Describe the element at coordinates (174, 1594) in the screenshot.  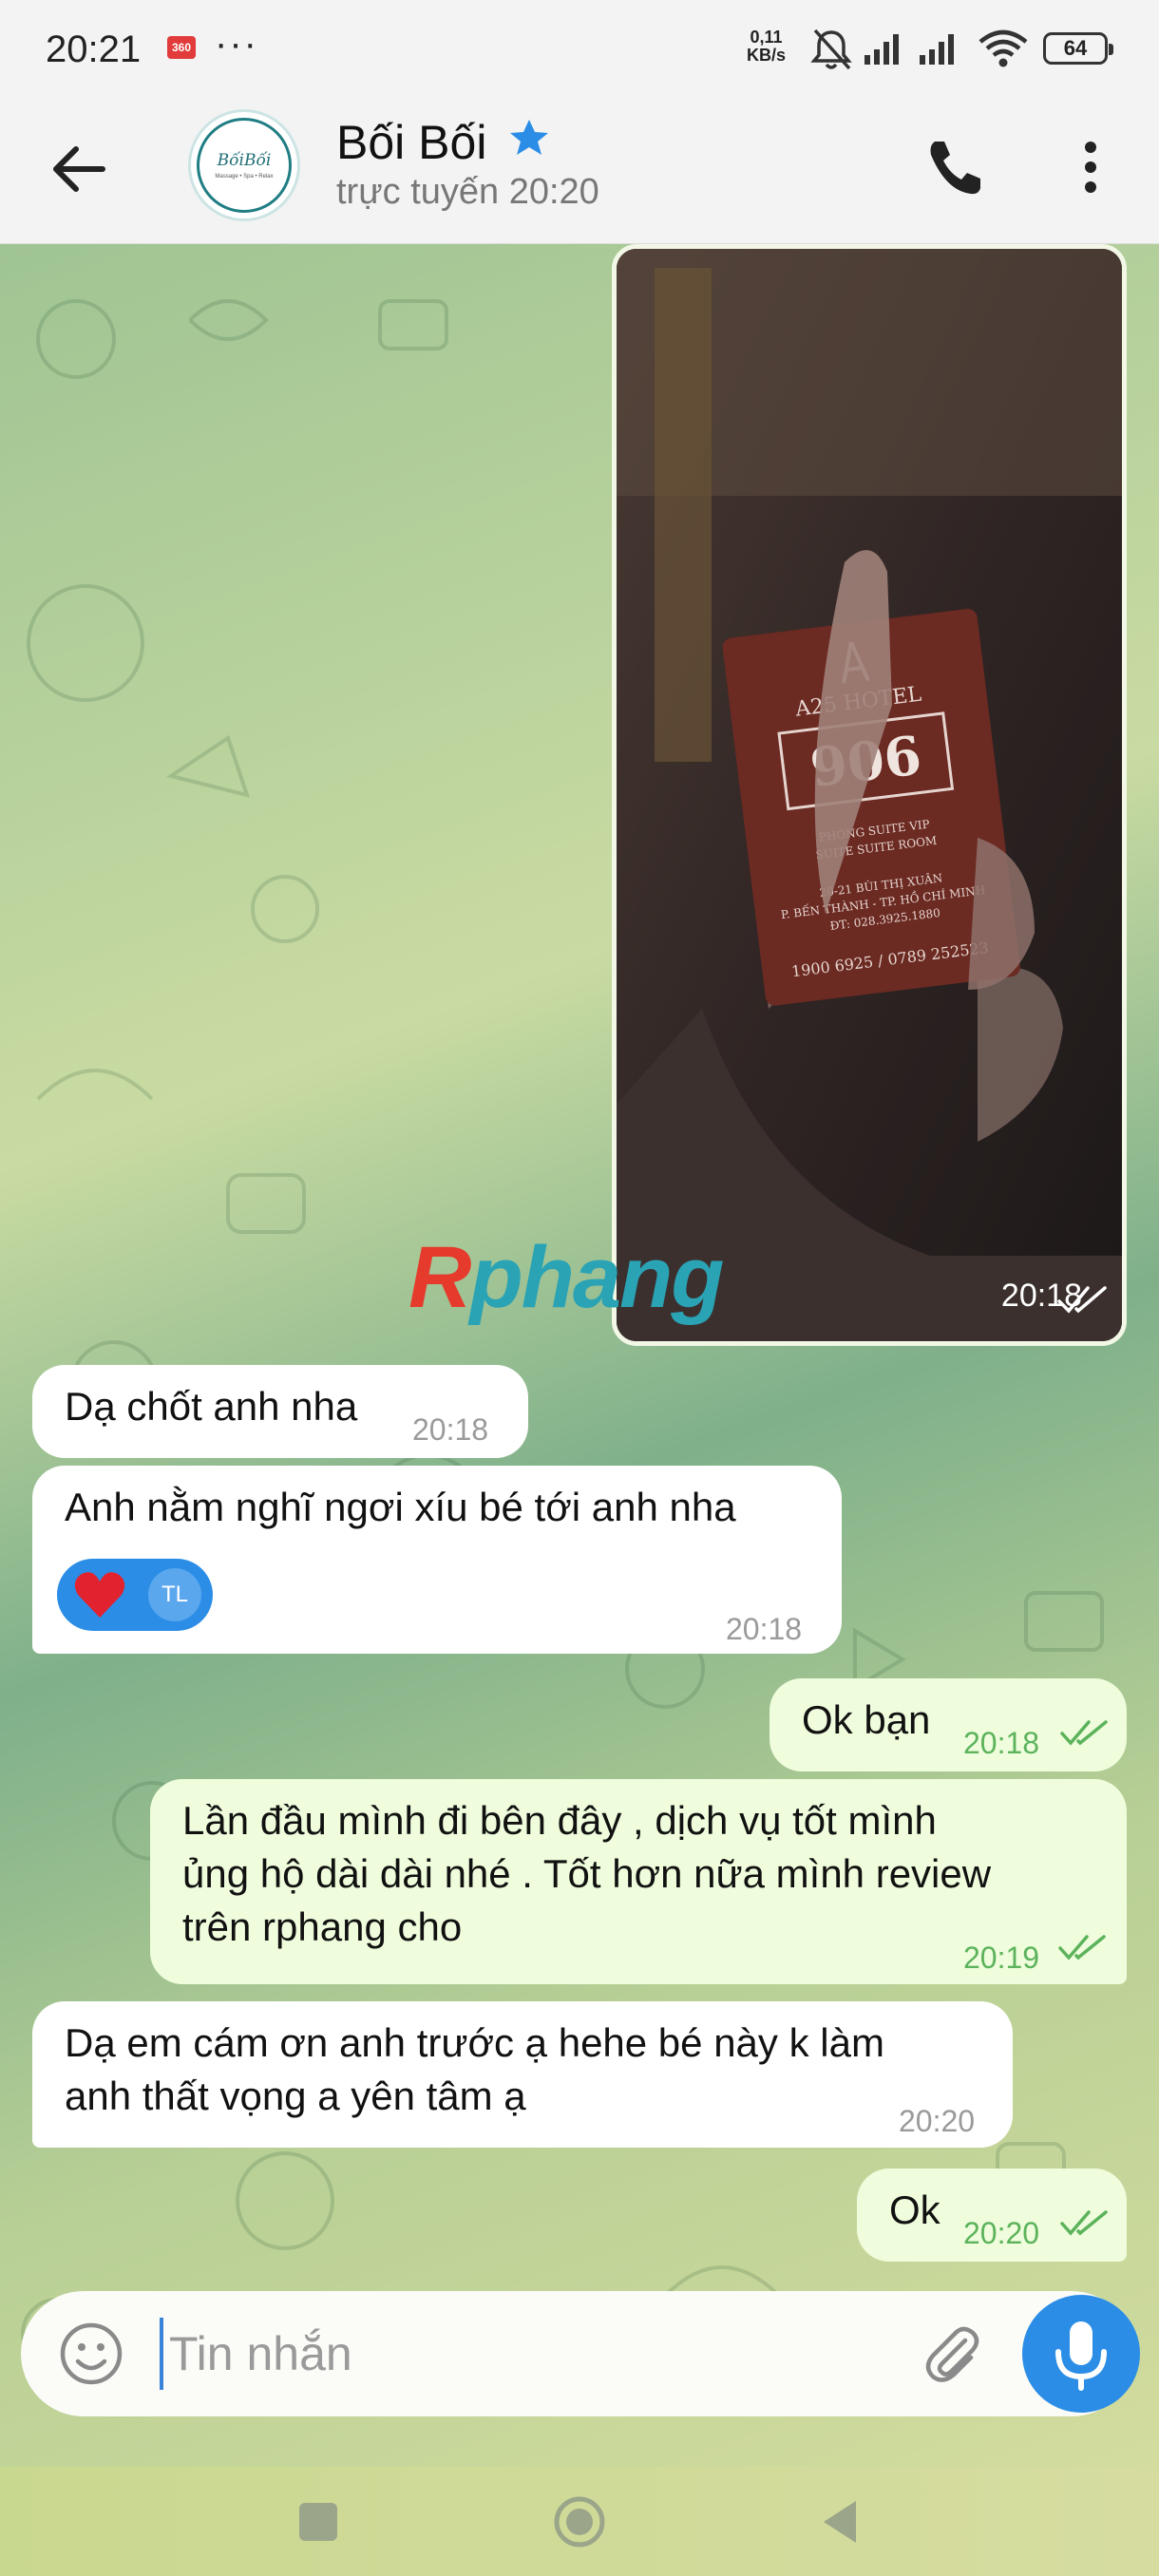
I see `reaction-user-avatar: TL` at that location.